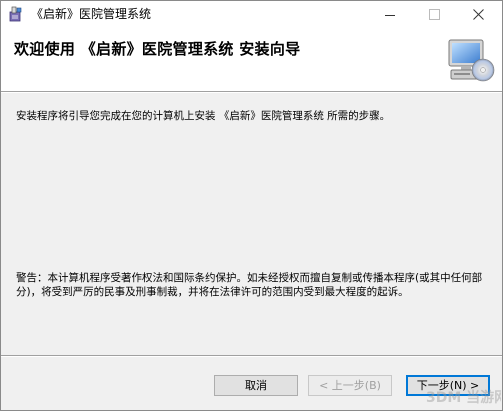 Image resolution: width=503 pixels, height=411 pixels. Describe the element at coordinates (15, 14) in the screenshot. I see `installer-app-icon` at that location.